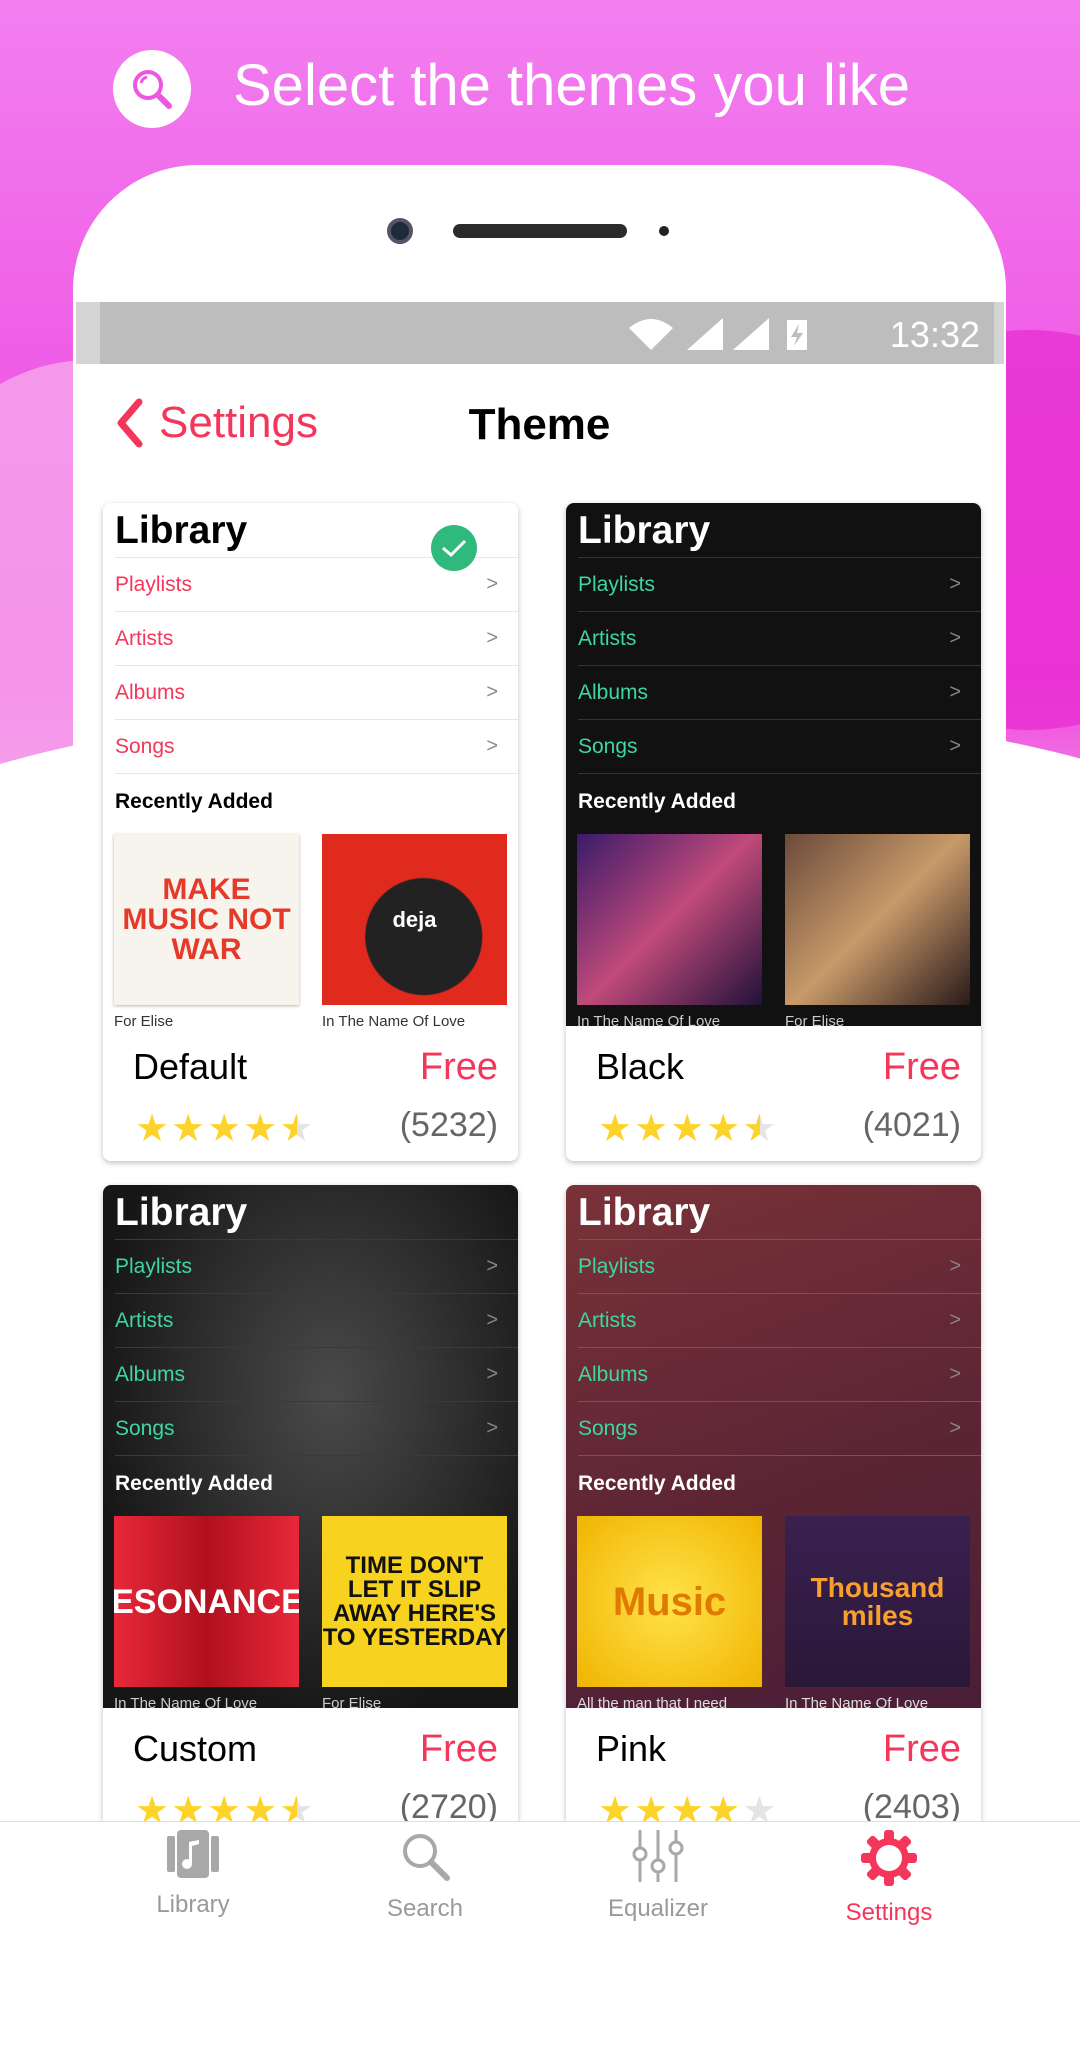  What do you see at coordinates (190, 1066) in the screenshot?
I see `theme-name: Default` at bounding box center [190, 1066].